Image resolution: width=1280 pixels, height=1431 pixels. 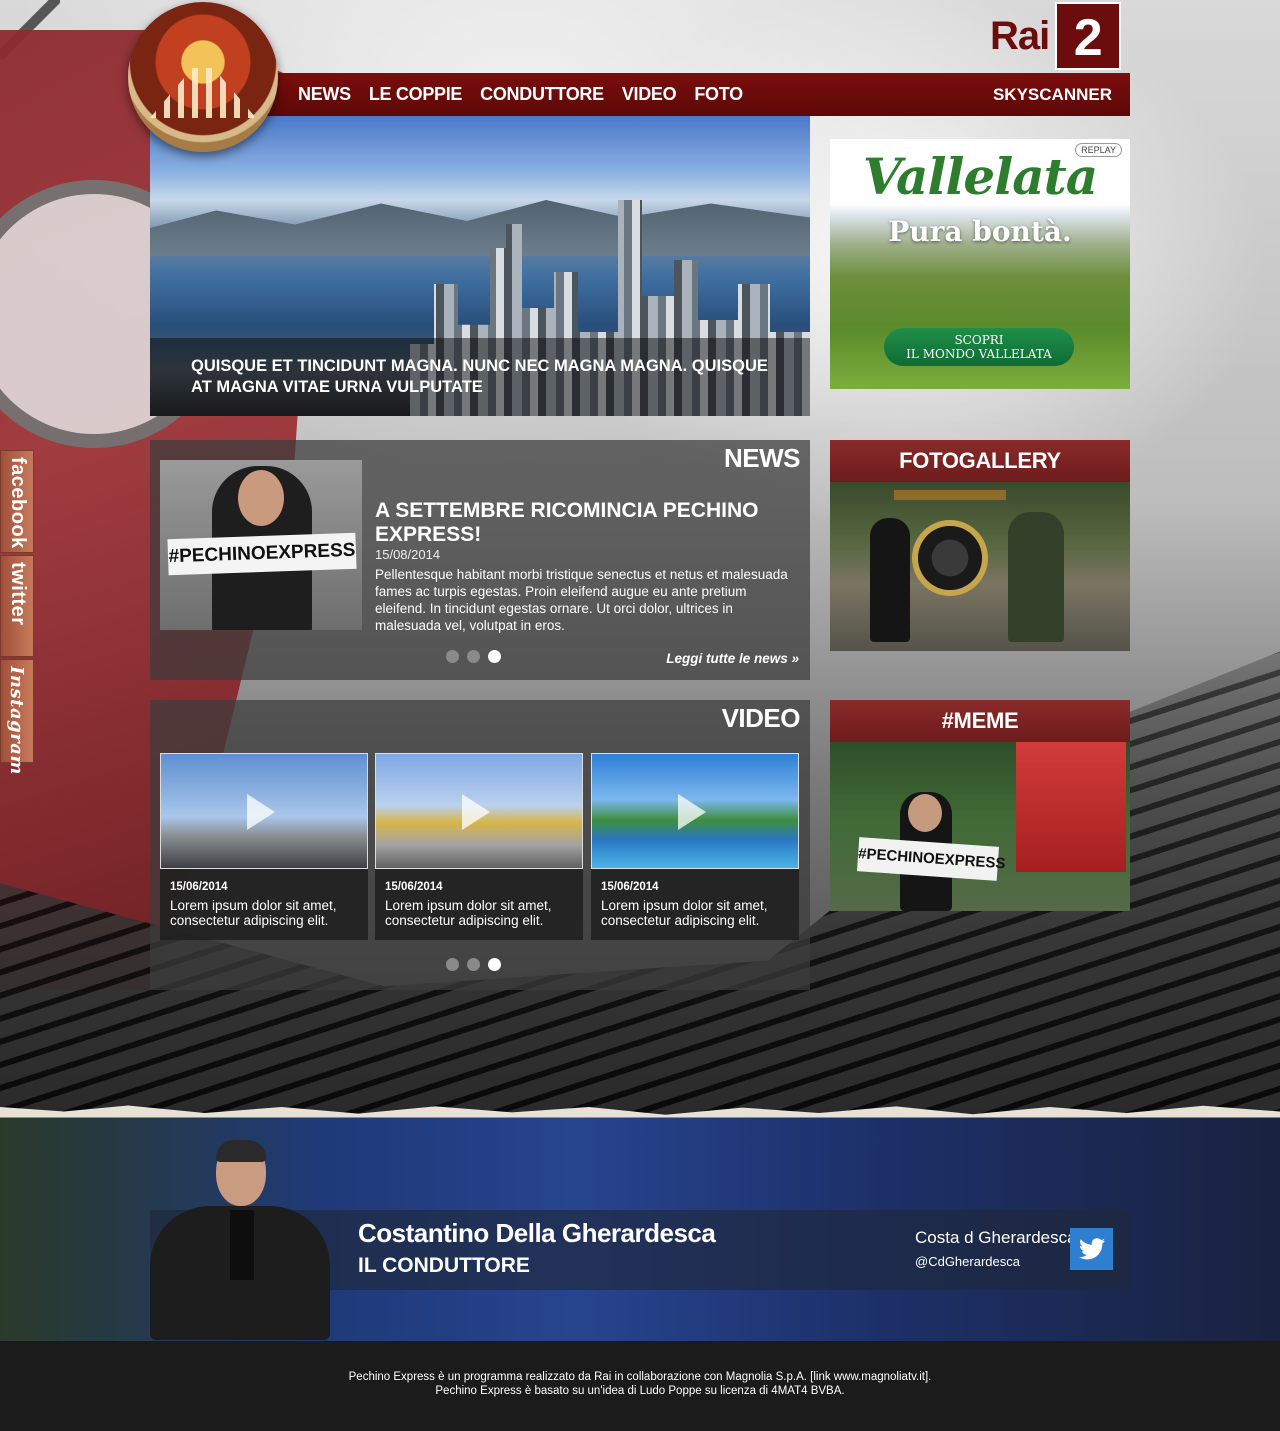 What do you see at coordinates (979, 354) in the screenshot?
I see `ad-cta-line2: IL MONDO VALLELATA` at bounding box center [979, 354].